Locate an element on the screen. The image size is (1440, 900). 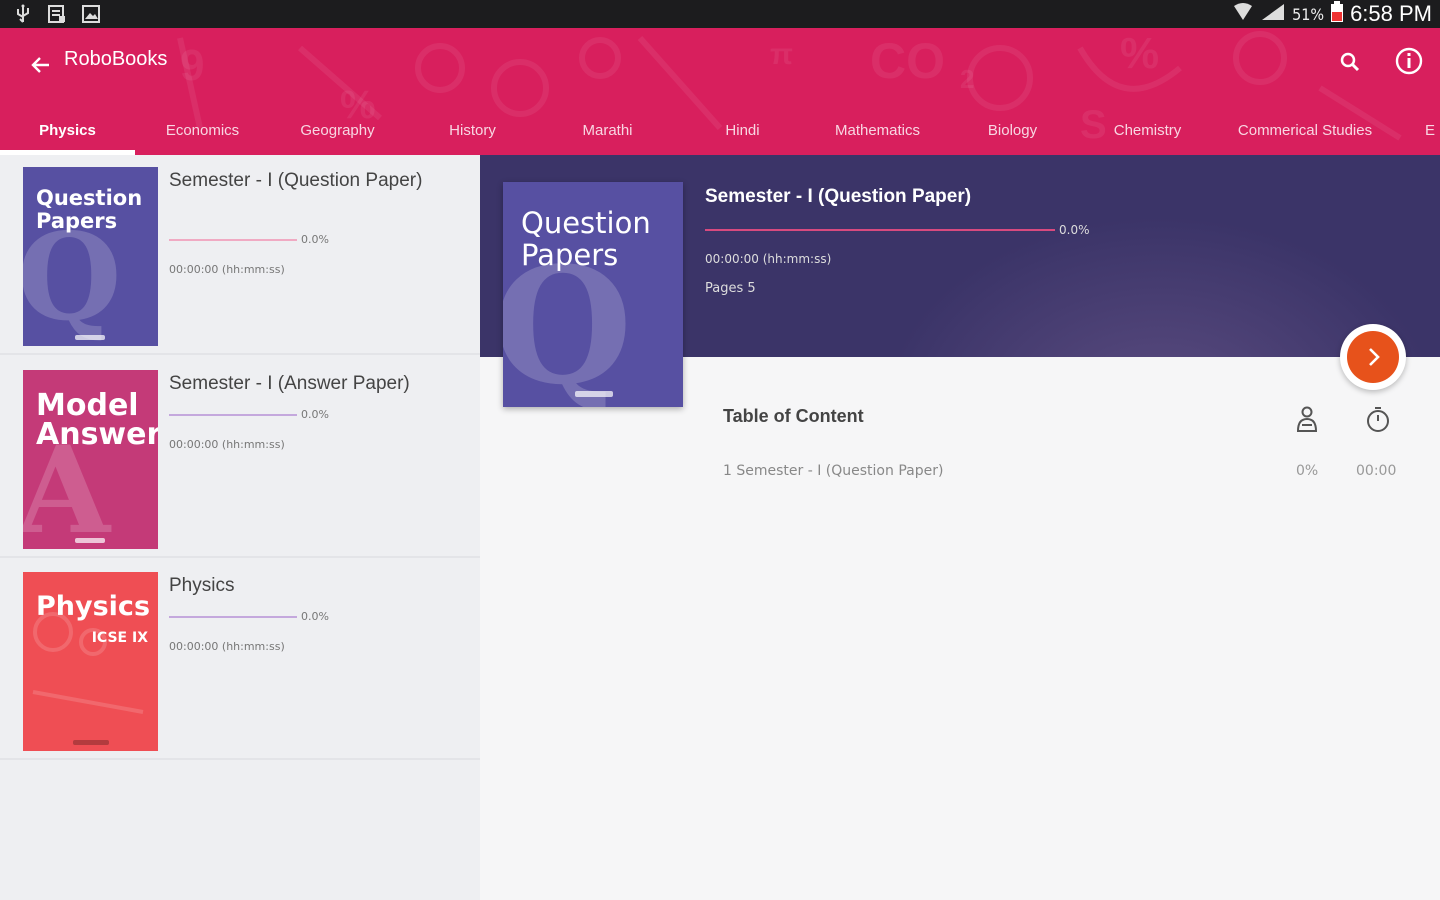
toc-heading: Table of Content is located at coordinates (793, 416).